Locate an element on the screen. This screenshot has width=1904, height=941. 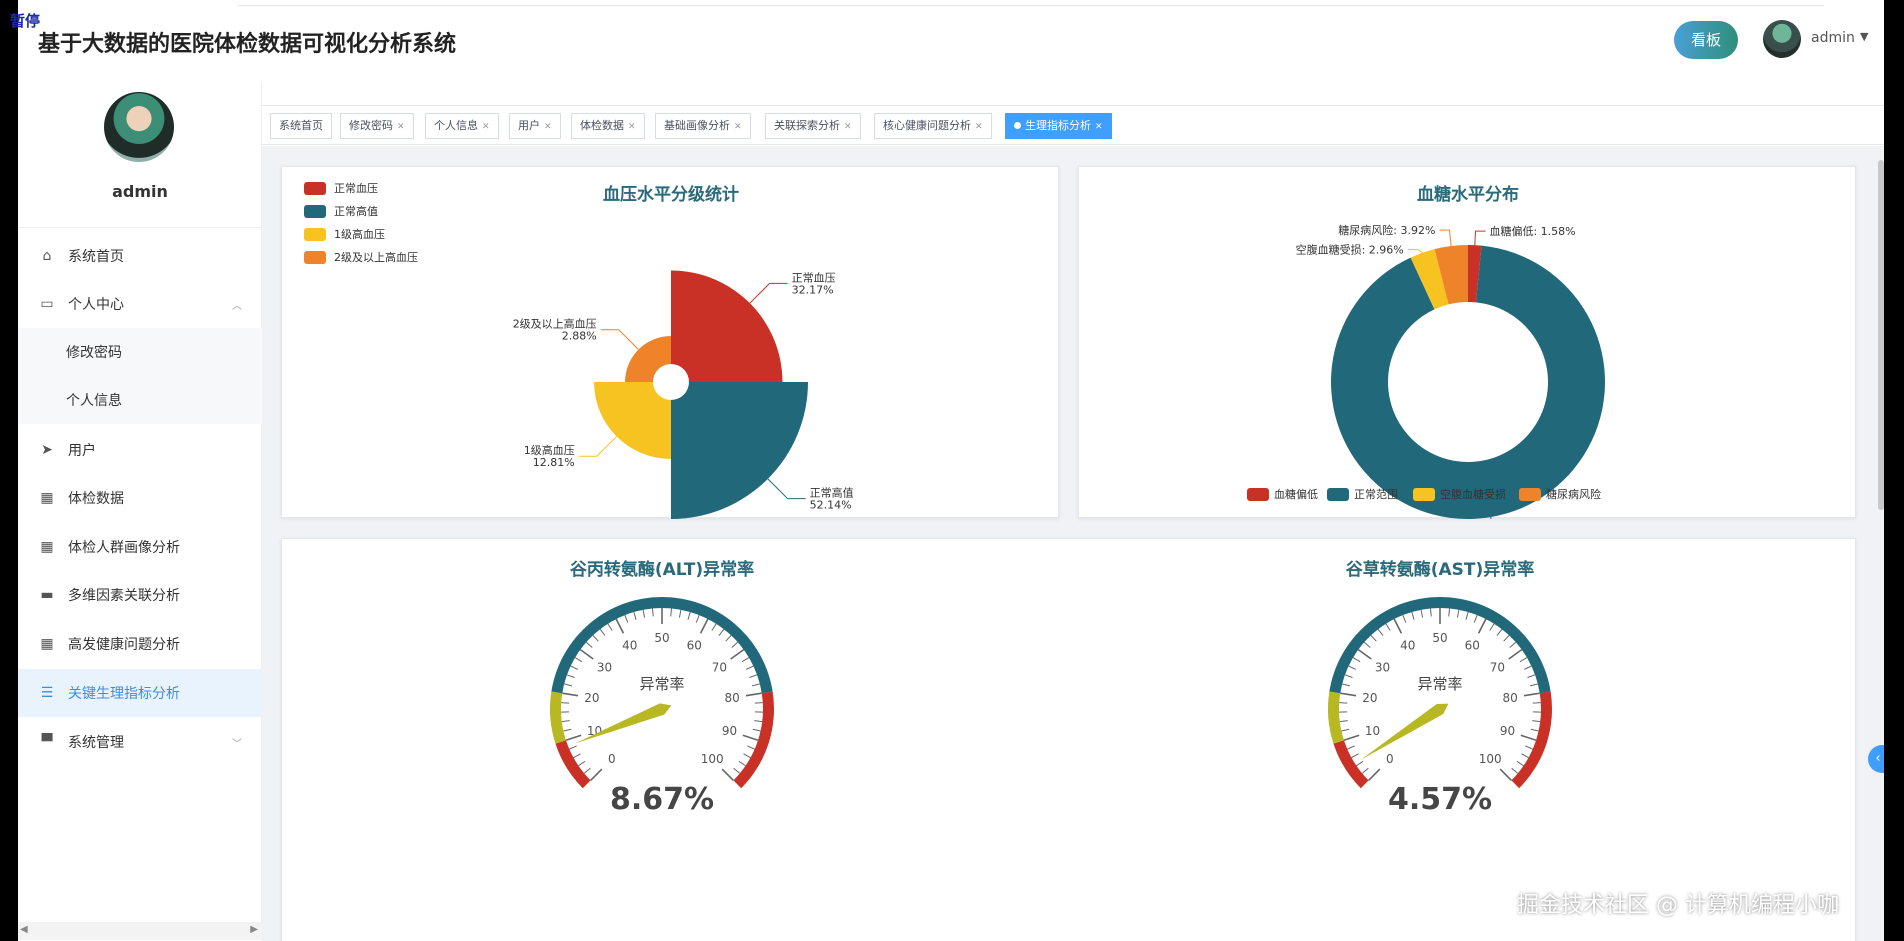
legend-label: 糖尿病风险 is located at coordinates (1573, 494).